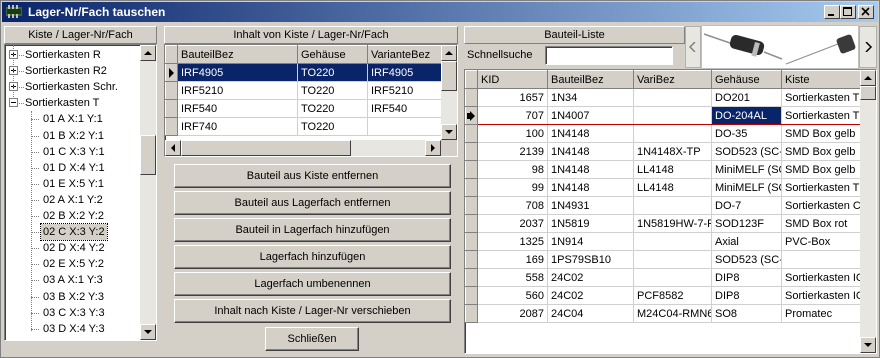  Describe the element at coordinates (312, 257) in the screenshot. I see `add-bin-button: Lagerfach hinzufügen` at that location.